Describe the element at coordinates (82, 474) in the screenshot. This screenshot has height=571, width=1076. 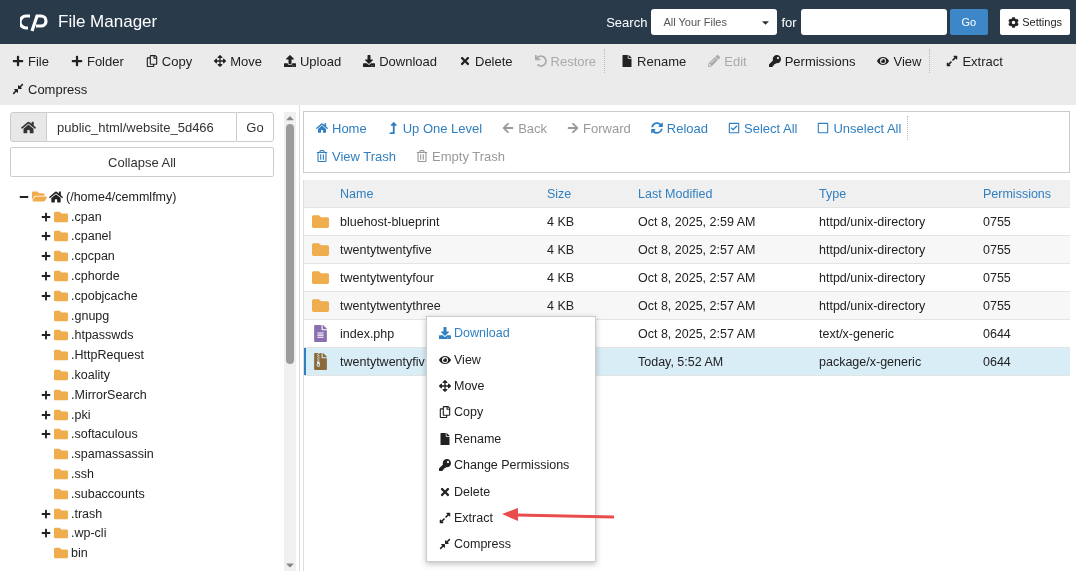
I see `tree-item: .ssh` at that location.